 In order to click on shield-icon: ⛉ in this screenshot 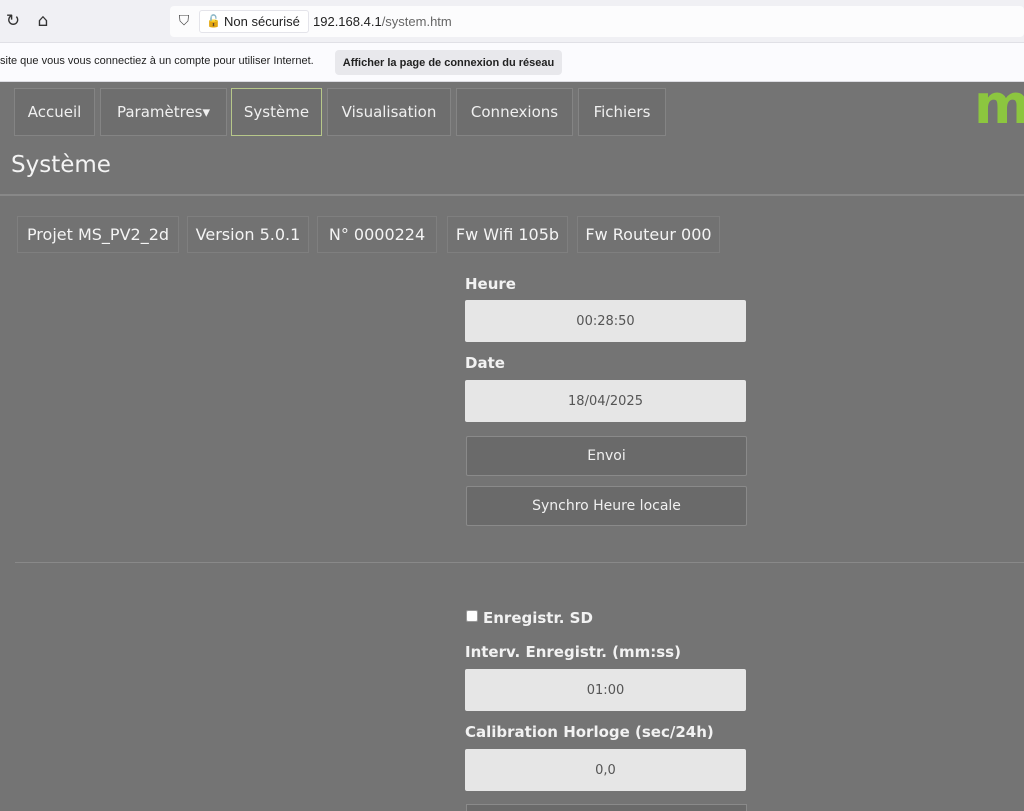, I will do `click(184, 21)`.